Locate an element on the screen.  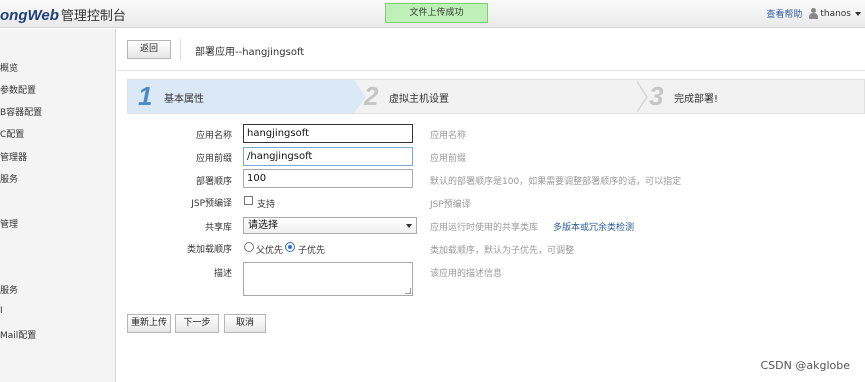
breadcrumb: 部署应用--hangjingsoft is located at coordinates (250, 52).